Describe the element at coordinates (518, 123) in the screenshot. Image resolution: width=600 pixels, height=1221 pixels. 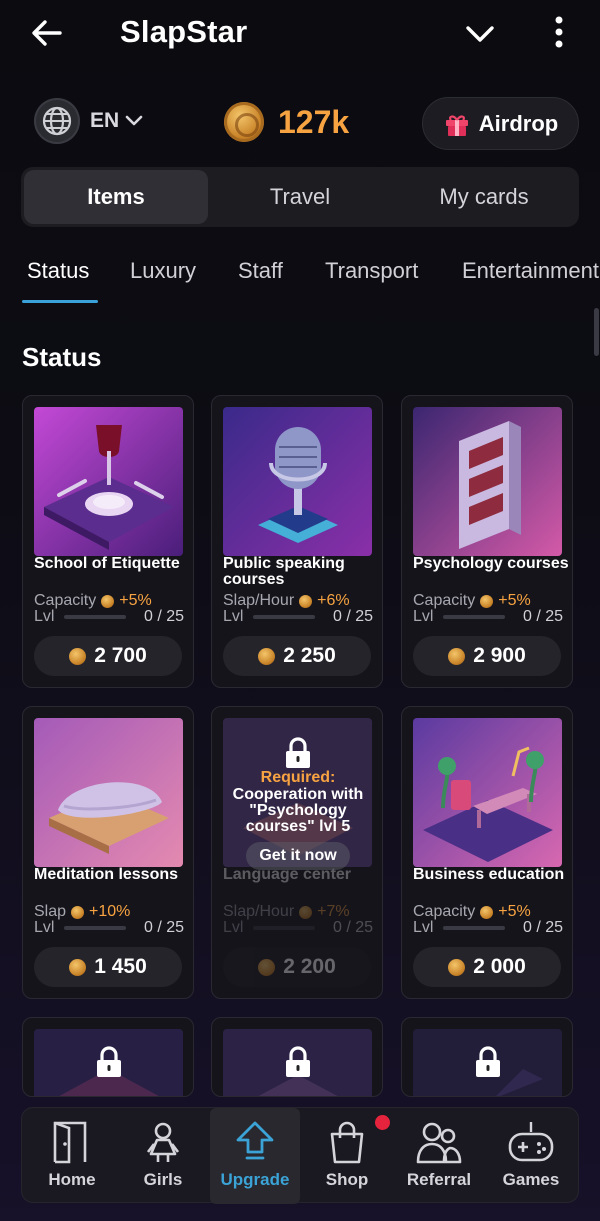
I see `airdrop-label: Airdrop` at that location.